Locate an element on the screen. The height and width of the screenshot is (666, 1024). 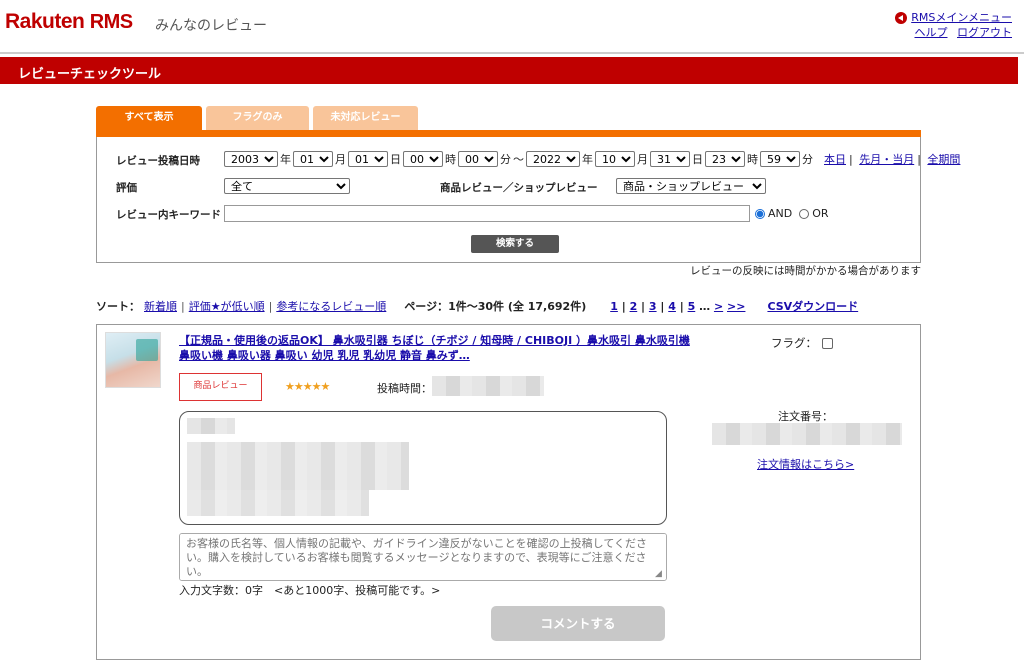
comment-textarea is located at coordinates (423, 557).